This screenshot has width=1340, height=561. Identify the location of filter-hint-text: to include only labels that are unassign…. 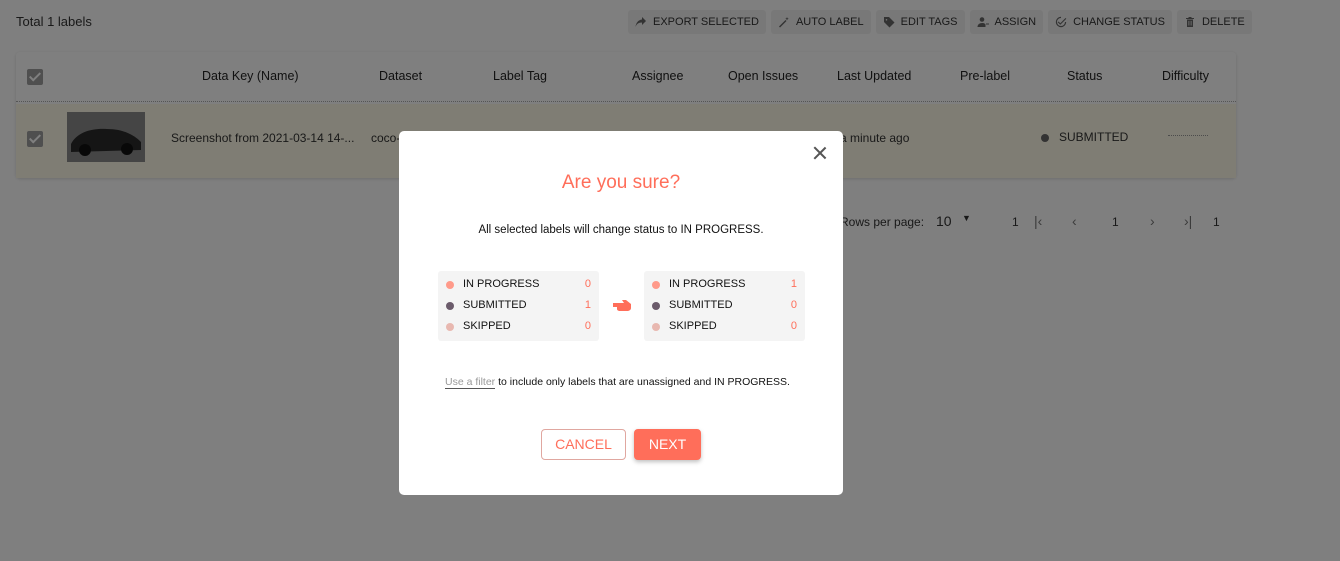
(642, 382).